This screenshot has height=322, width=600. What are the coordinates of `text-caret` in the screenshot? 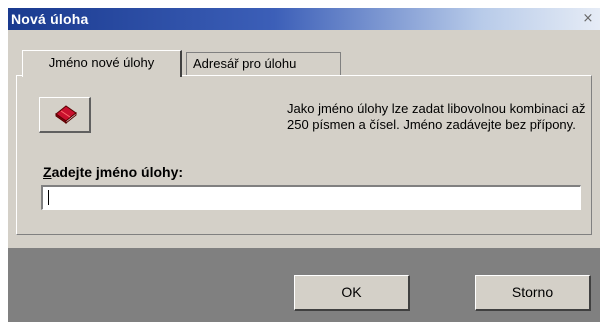 It's located at (48, 197).